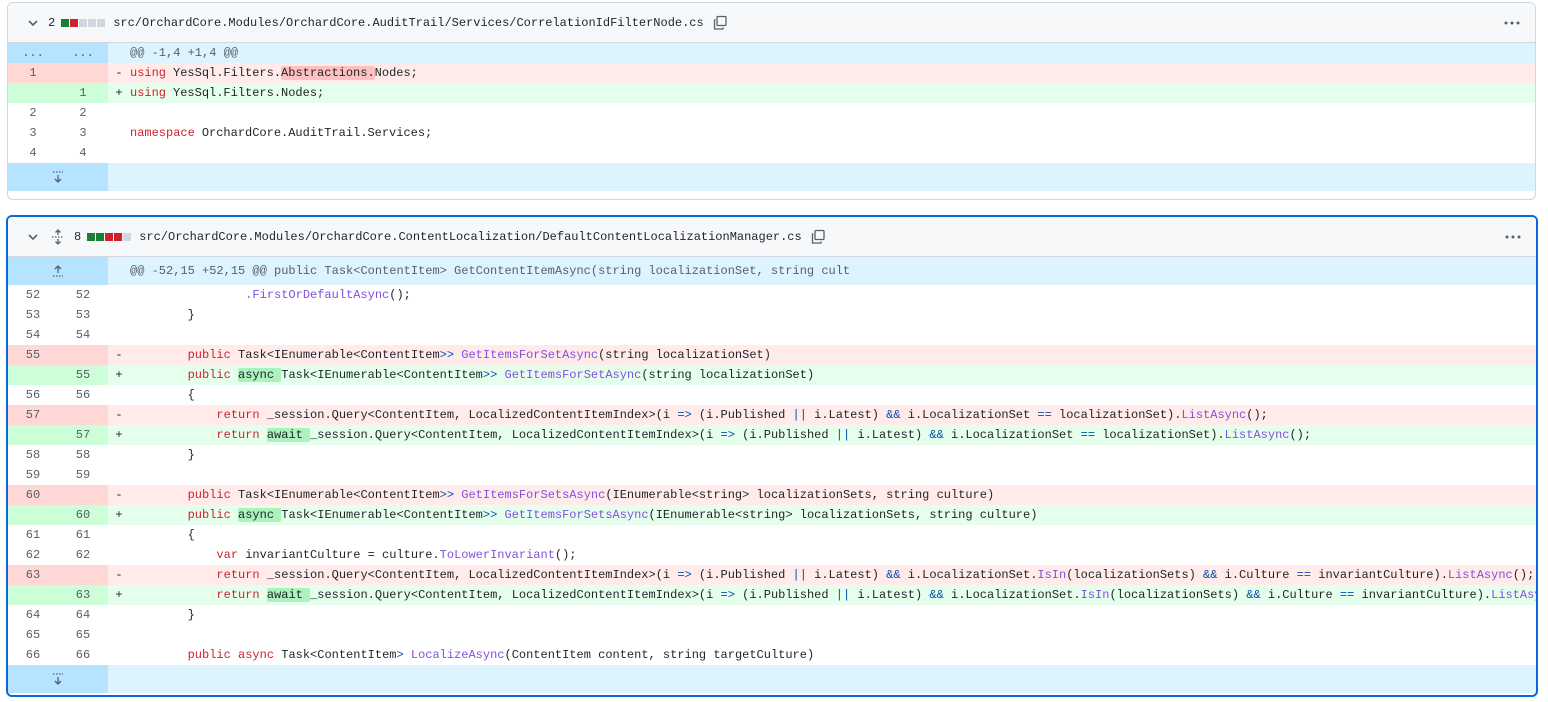 The height and width of the screenshot is (702, 1548). Describe the element at coordinates (33, 153) in the screenshot. I see `old-line-number: 4` at that location.